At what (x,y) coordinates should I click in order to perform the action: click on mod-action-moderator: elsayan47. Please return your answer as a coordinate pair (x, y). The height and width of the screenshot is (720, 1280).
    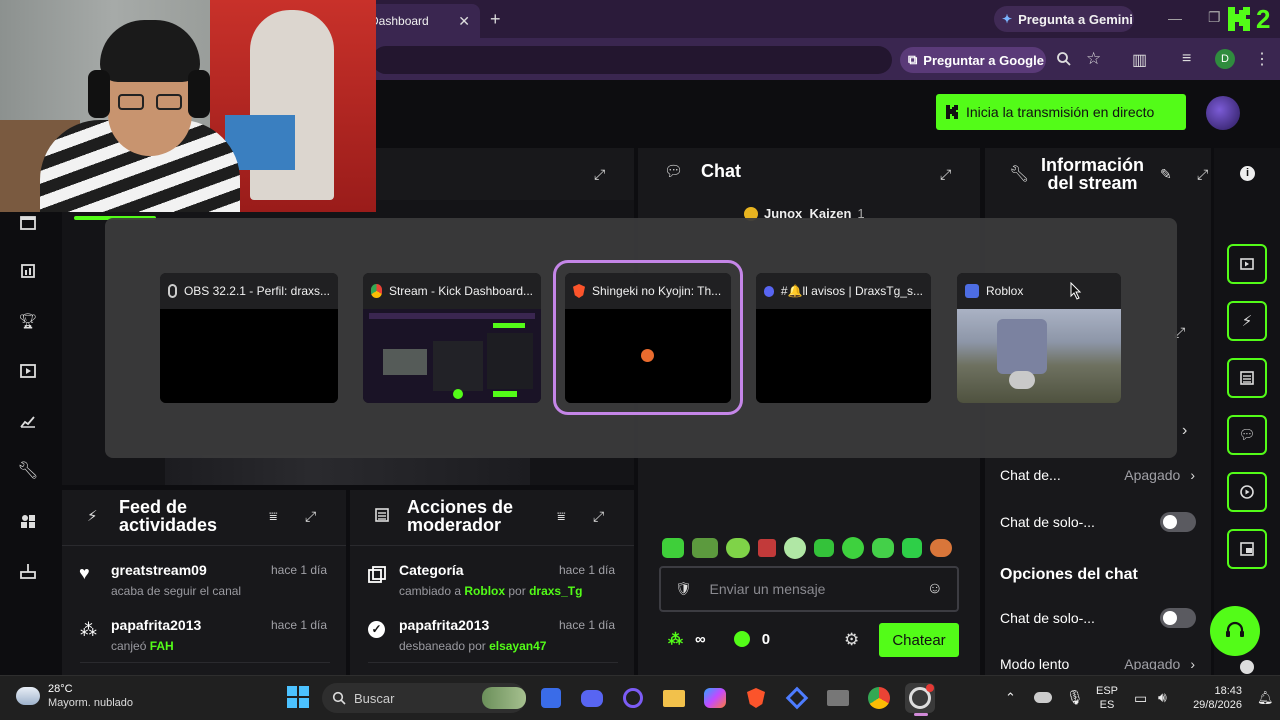
    Looking at the image, I should click on (517, 646).